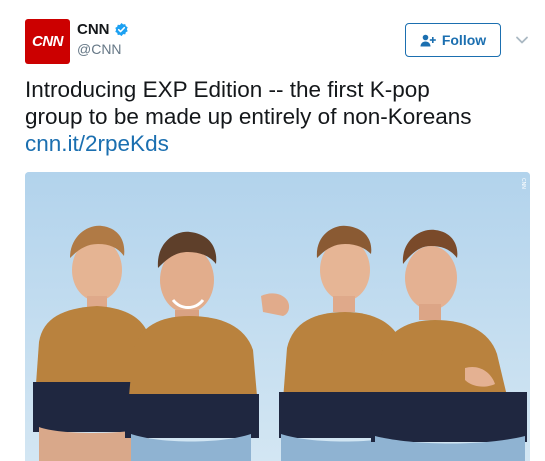  Describe the element at coordinates (464, 40) in the screenshot. I see `follow-button-label: Follow` at that location.